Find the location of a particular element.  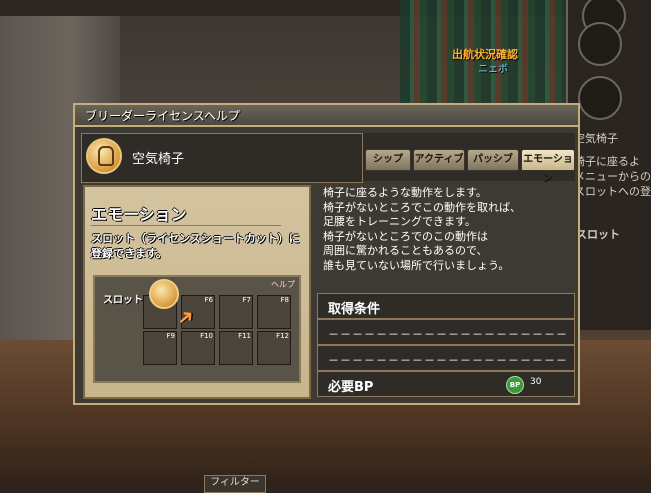

description-line: 椅子がないところでのこの動作は is located at coordinates (405, 236).